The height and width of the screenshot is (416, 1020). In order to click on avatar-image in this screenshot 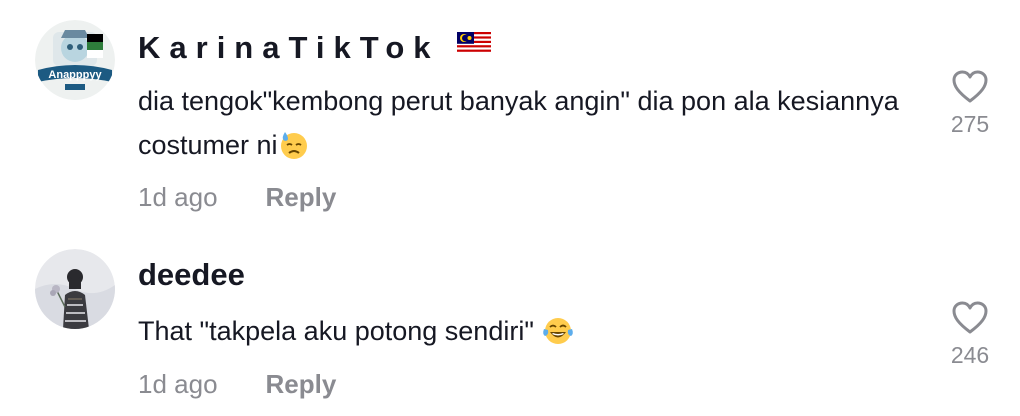, I will do `click(75, 289)`.